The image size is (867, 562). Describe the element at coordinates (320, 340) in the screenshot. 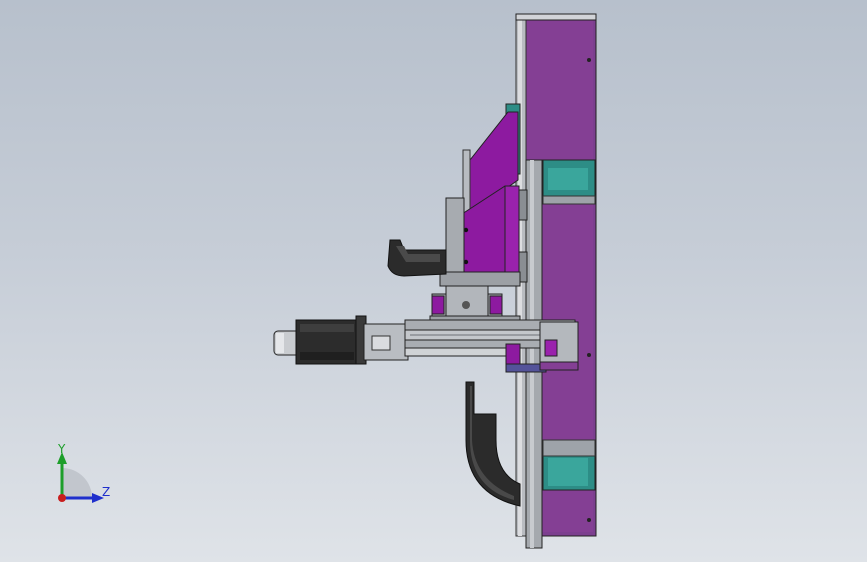

I see `servo-motor` at that location.